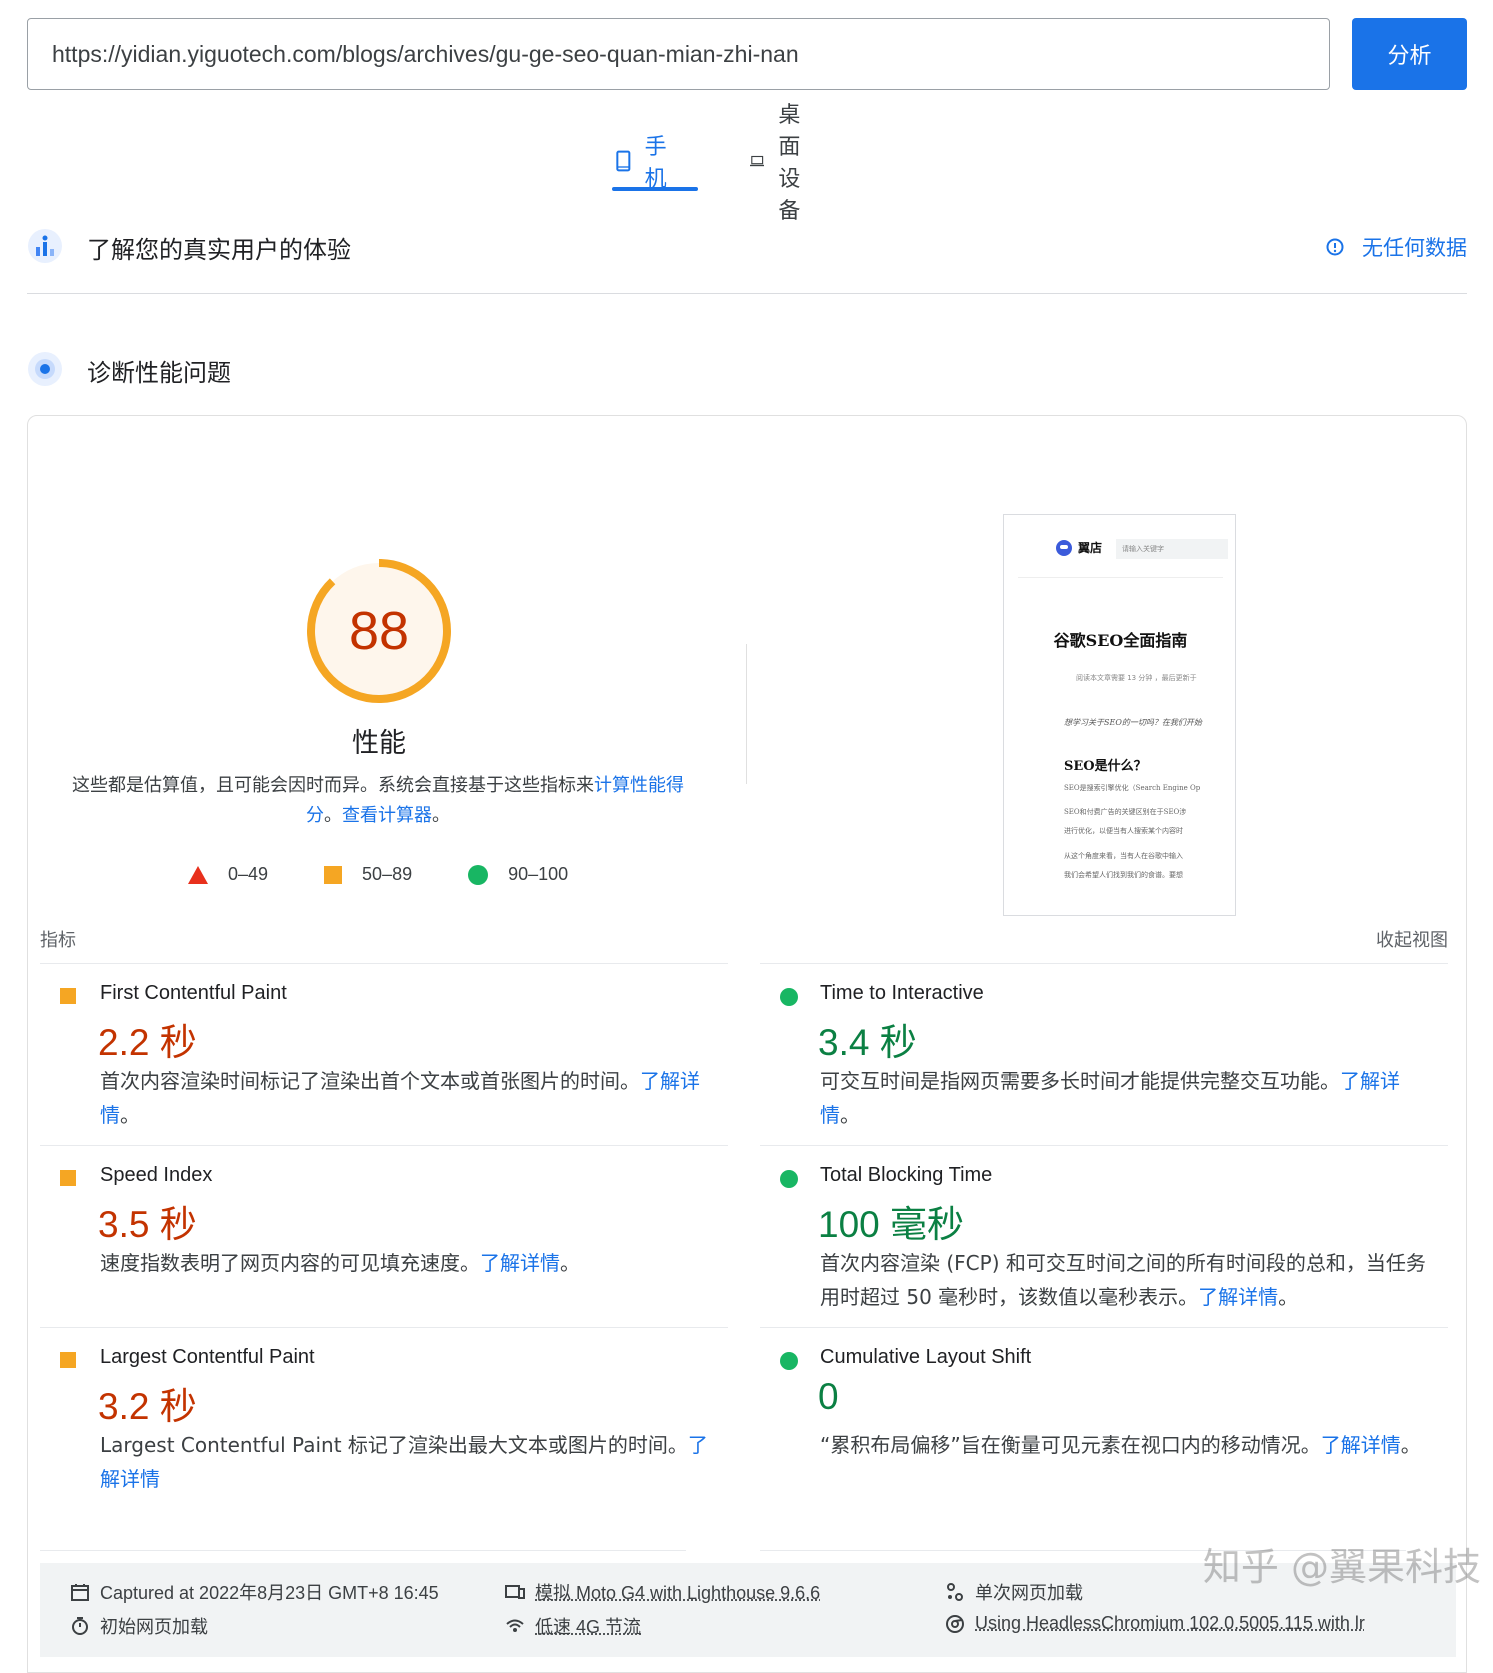 The image size is (1493, 1673). I want to click on no-data-label: 无任何数据, so click(1414, 248).